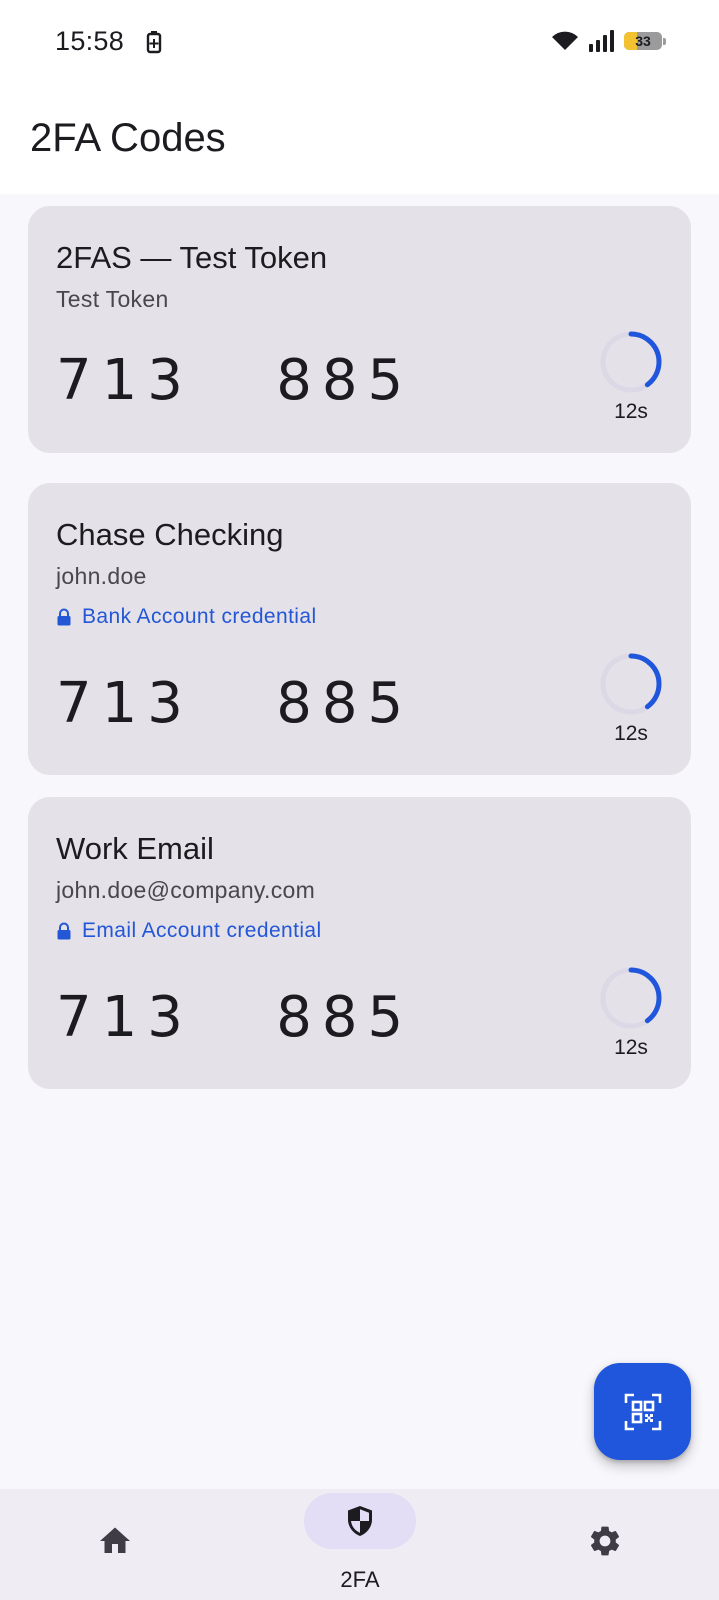 The image size is (719, 1600). I want to click on home-icon, so click(115, 1540).